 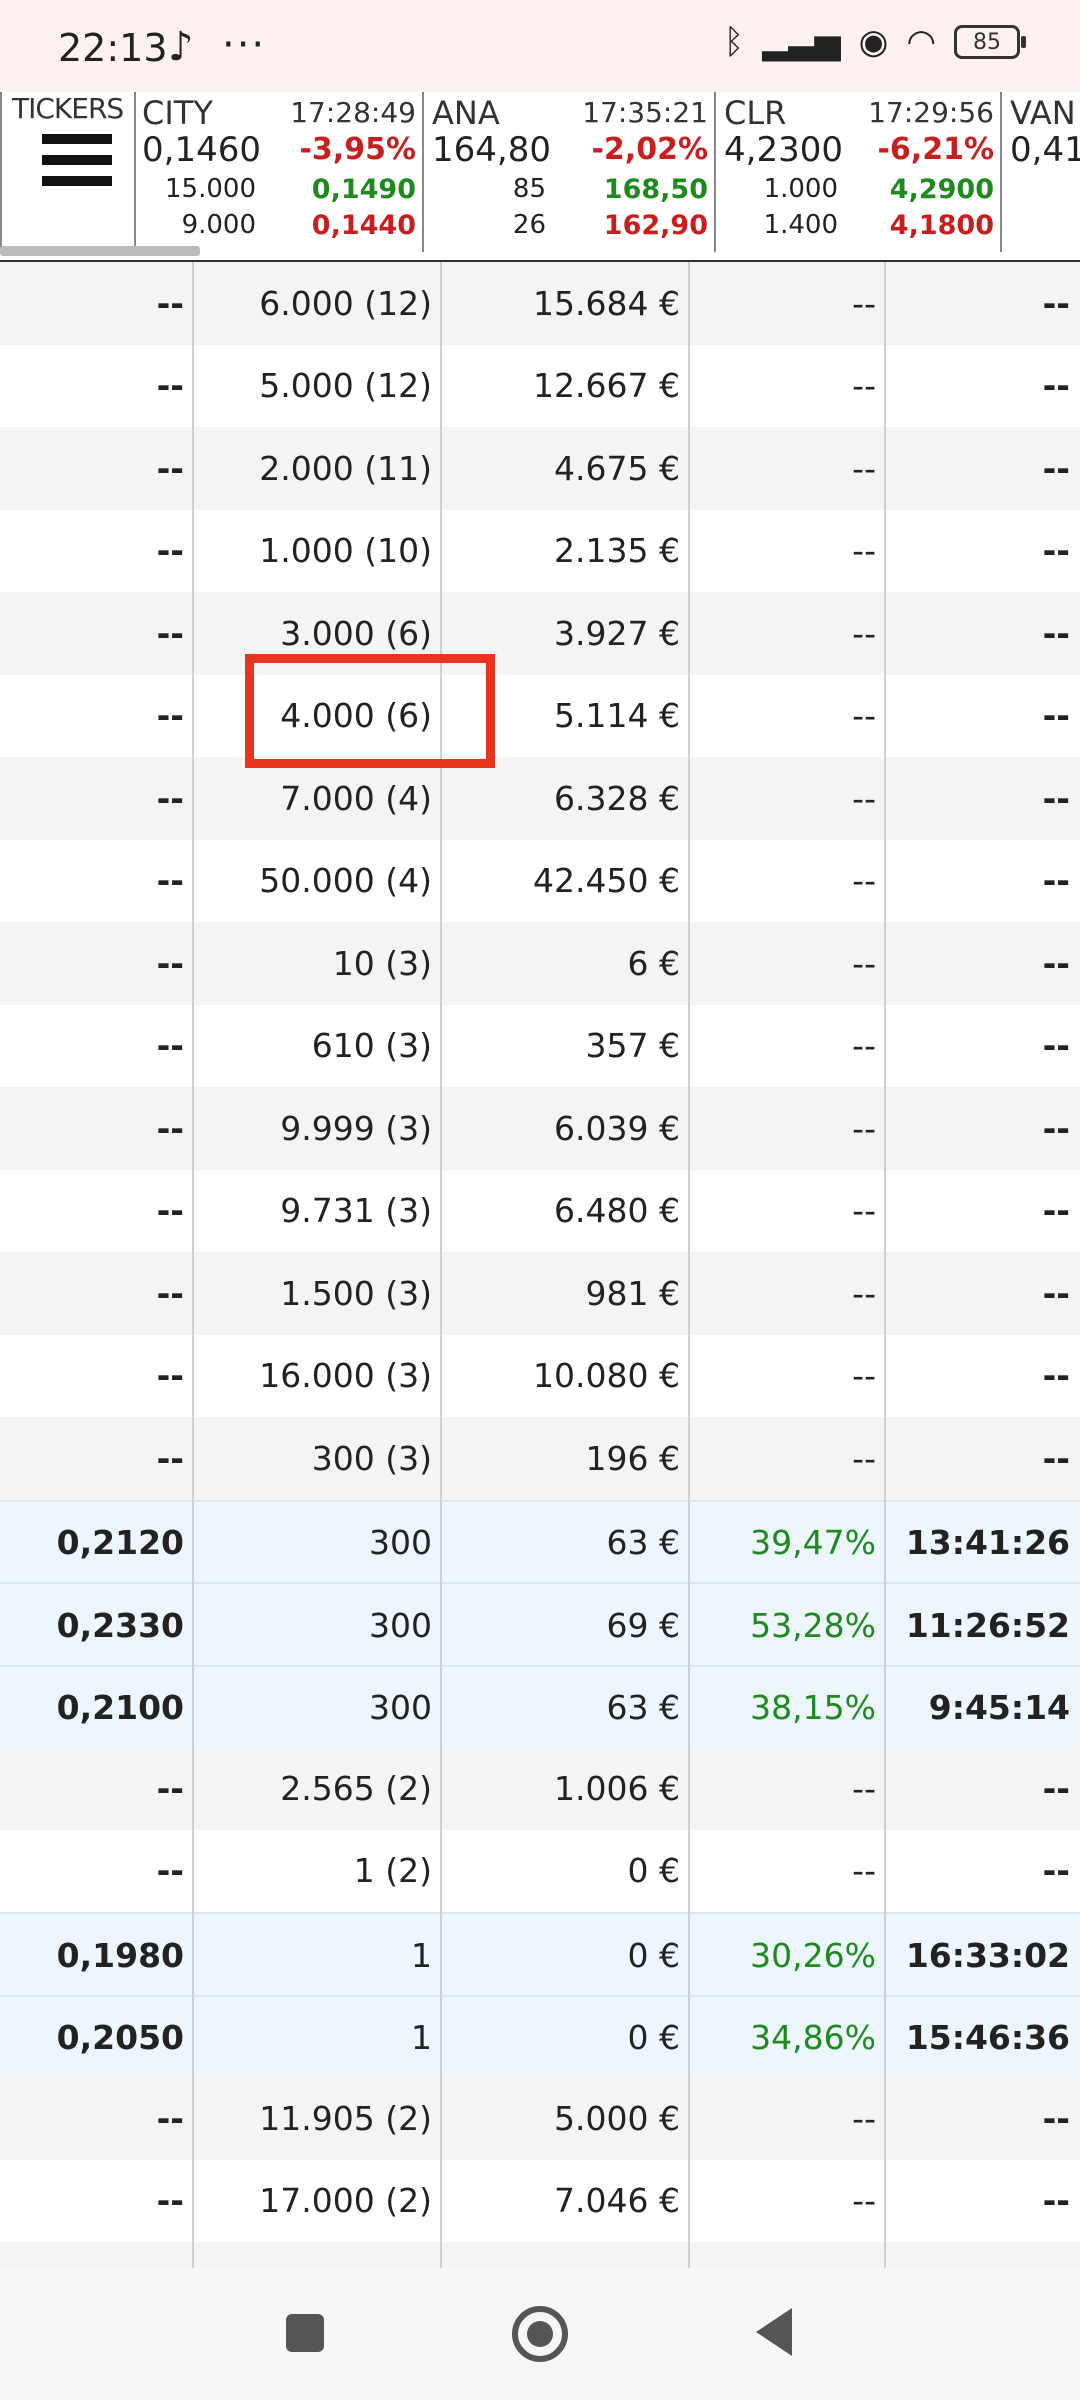 I want to click on table-row: -- 610 (3) 357 € -- --, so click(x=540, y=1045).